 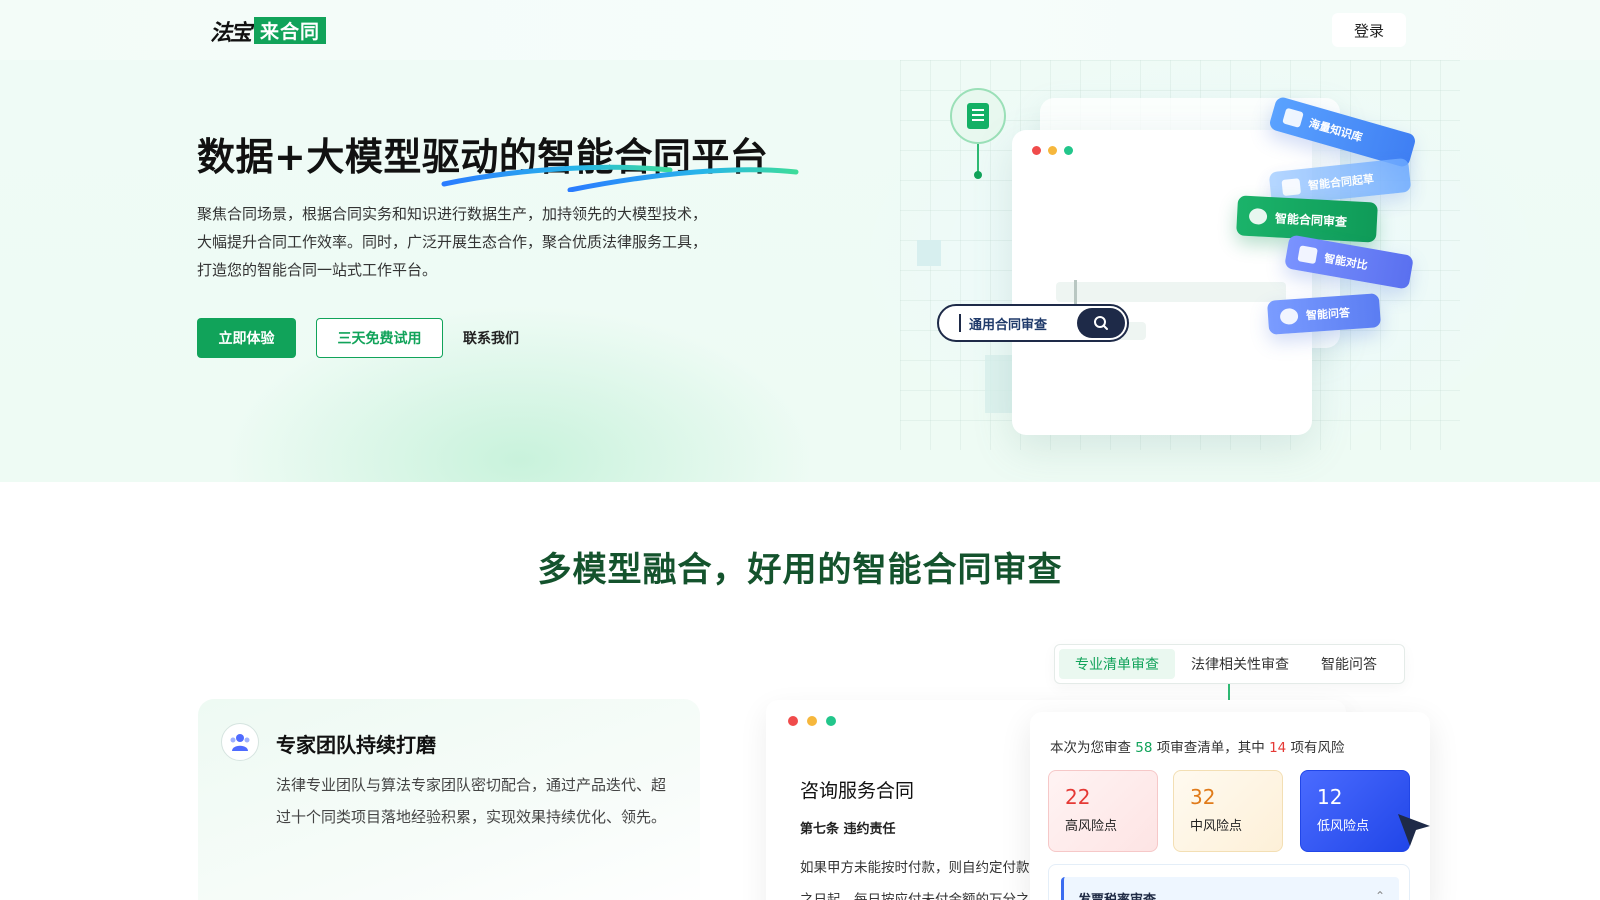 What do you see at coordinates (246, 338) in the screenshot?
I see `try-now-button: 立即体验` at bounding box center [246, 338].